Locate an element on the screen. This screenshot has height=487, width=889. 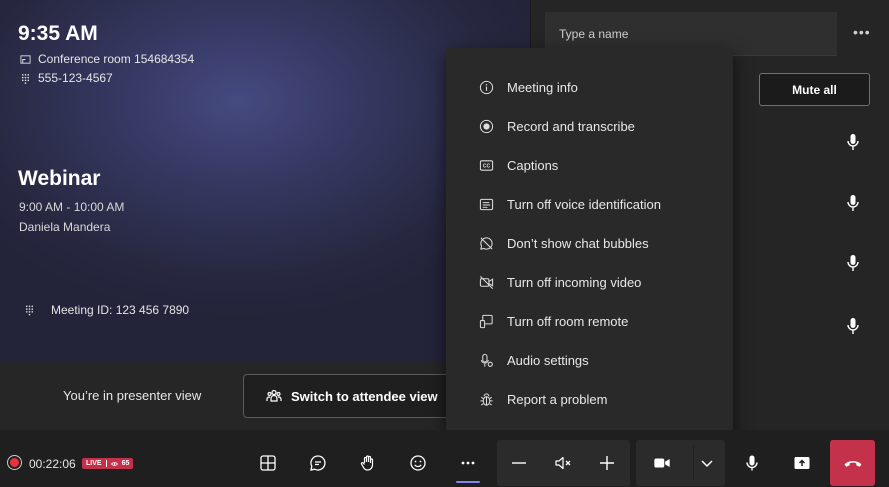
minus-icon is located at coordinates (519, 463).